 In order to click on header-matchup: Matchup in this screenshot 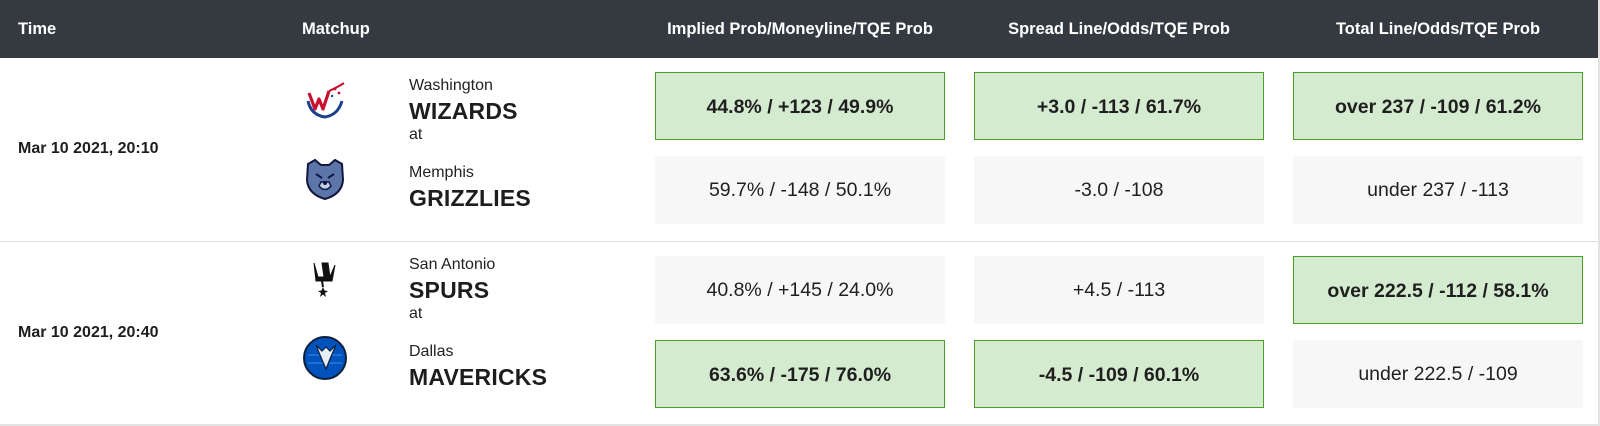, I will do `click(336, 29)`.